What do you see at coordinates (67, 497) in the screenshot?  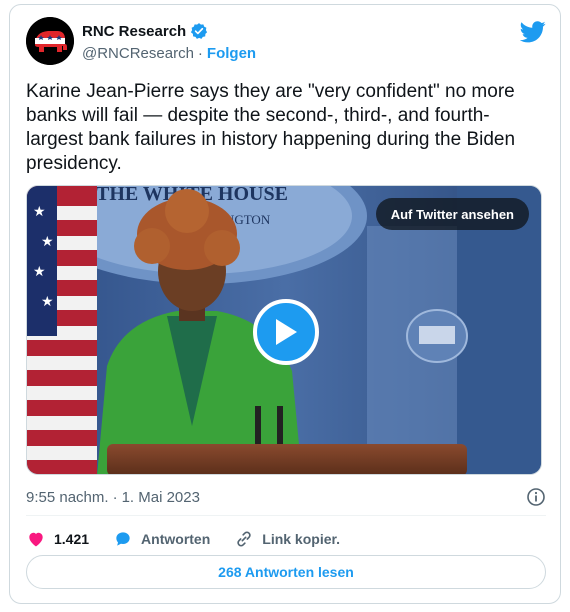 I see `tweet-time: 9:55 nachm.` at bounding box center [67, 497].